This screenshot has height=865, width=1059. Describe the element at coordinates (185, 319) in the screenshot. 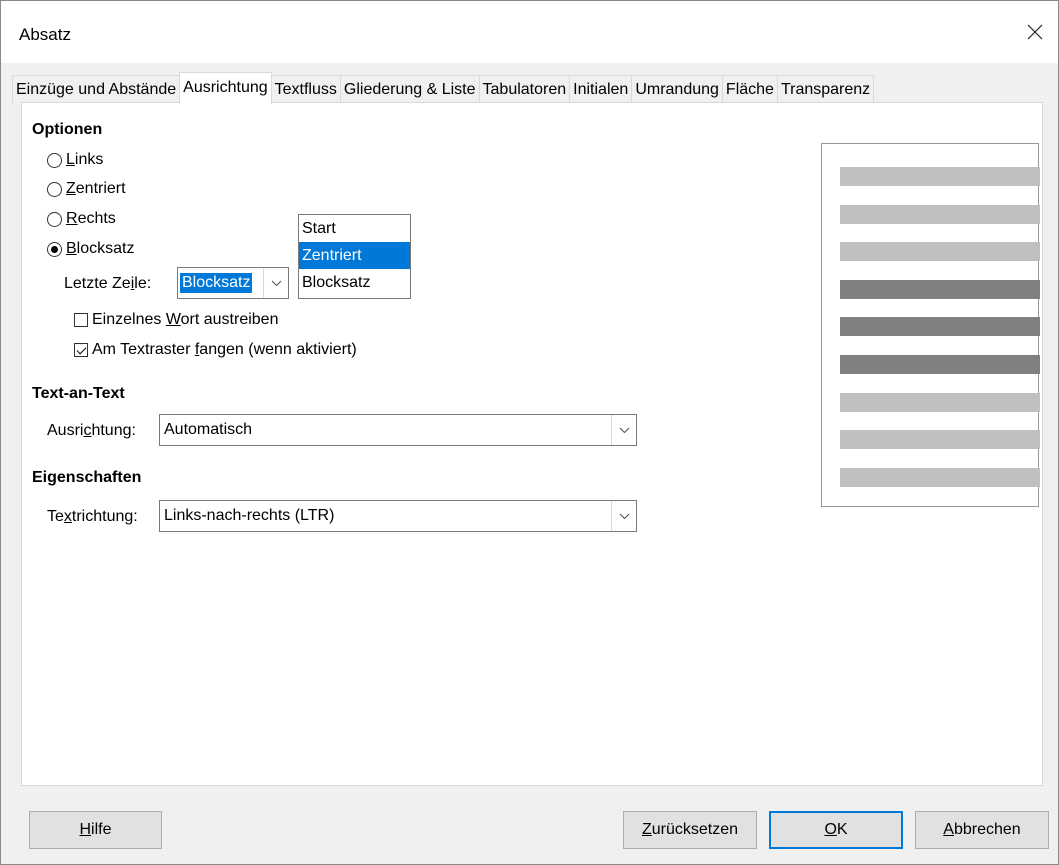

I see `checkbox-label: Einzelnes Wort austreiben` at that location.